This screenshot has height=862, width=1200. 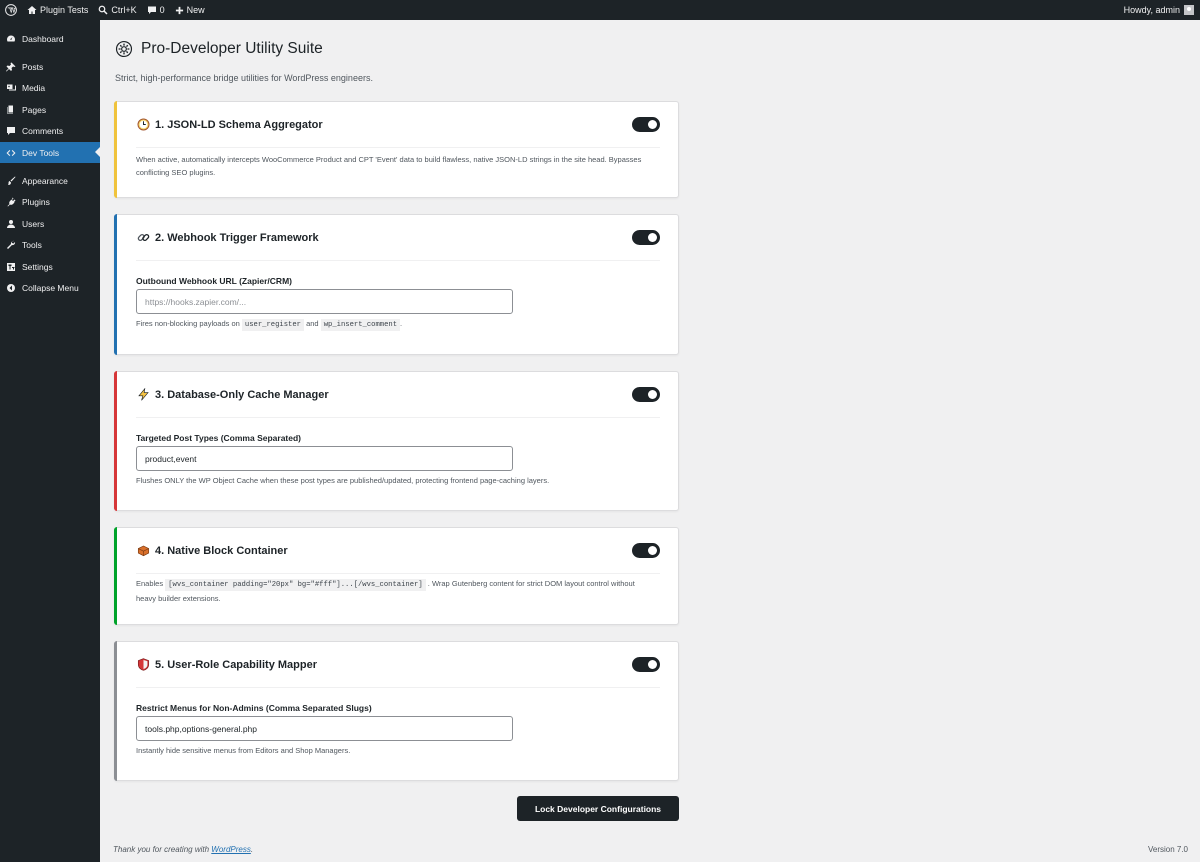 I want to click on card-header: 3. Database-Only Cache Manager, so click(x=398, y=395).